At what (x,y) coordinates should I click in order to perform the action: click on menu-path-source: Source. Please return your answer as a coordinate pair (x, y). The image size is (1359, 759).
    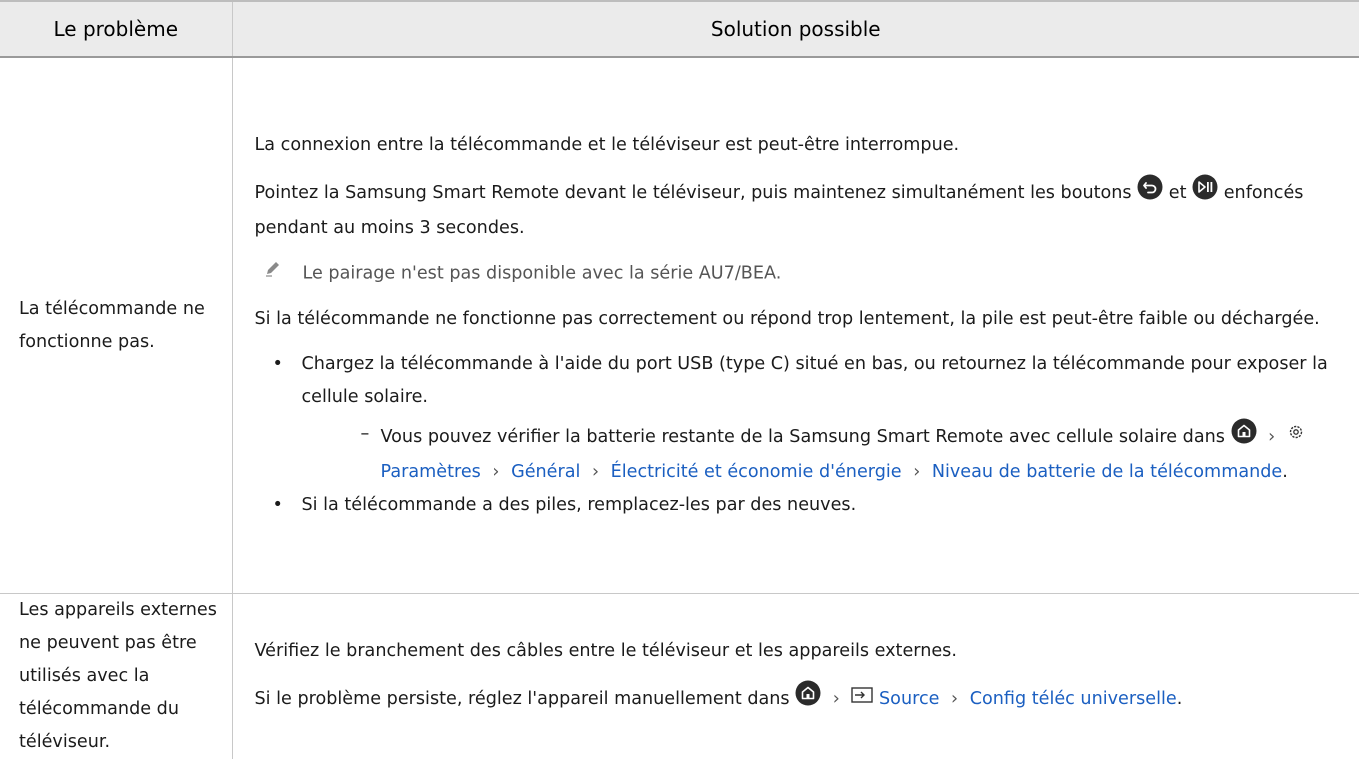
    Looking at the image, I should click on (909, 699).